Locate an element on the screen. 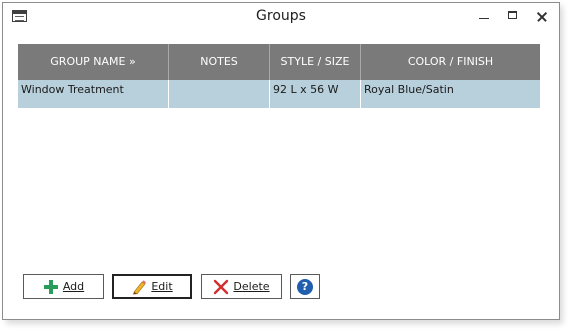 Image resolution: width=569 pixels, height=330 pixels. edit-button: Edit is located at coordinates (152, 286).